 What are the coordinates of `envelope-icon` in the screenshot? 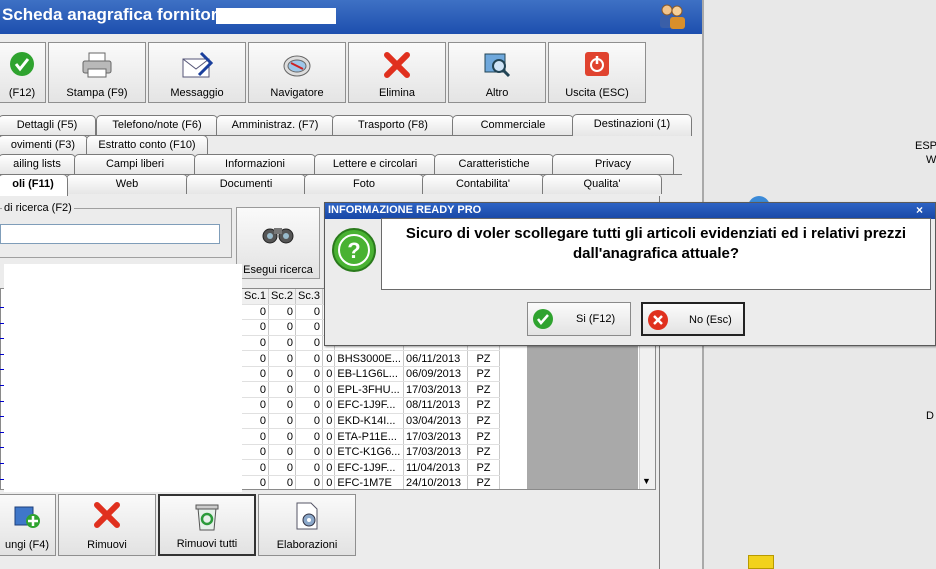 It's located at (197, 64).